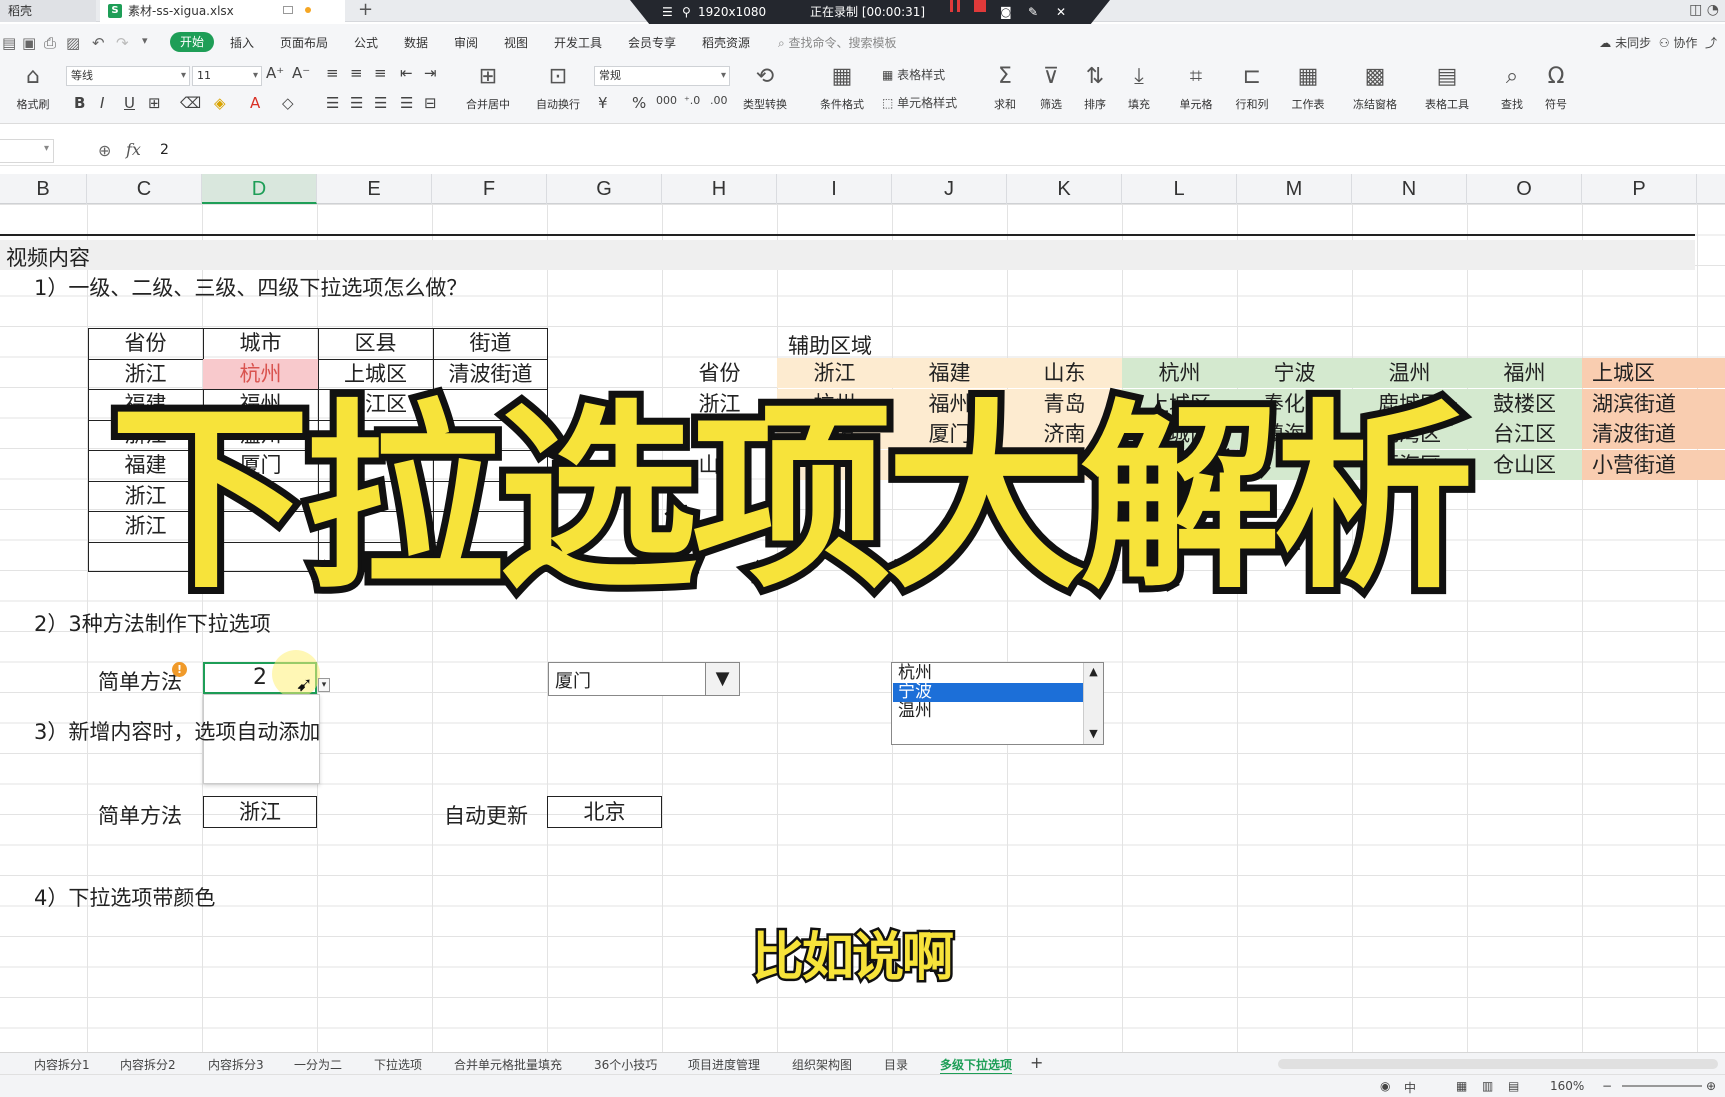  Describe the element at coordinates (837, 42) in the screenshot. I see `command-search: ⌕ 查找命令、搜索模板` at that location.